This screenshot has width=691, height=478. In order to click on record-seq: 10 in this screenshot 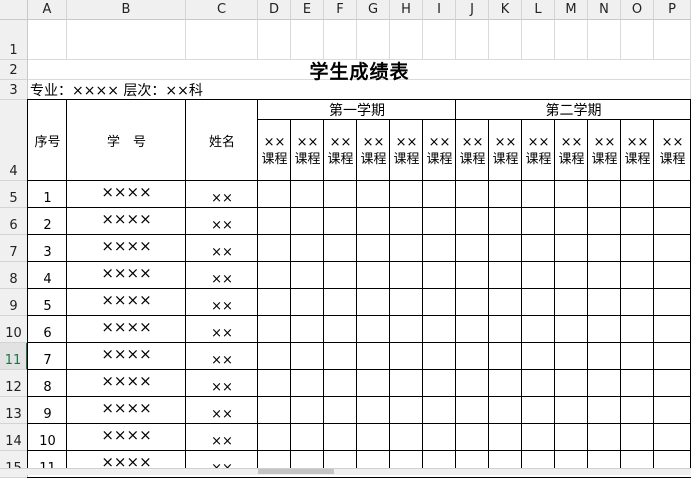, I will do `click(47, 437)`.